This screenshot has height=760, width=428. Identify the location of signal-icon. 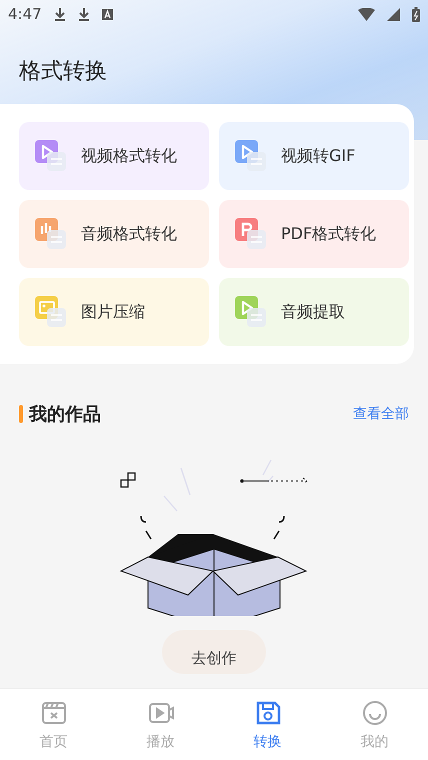
(393, 14).